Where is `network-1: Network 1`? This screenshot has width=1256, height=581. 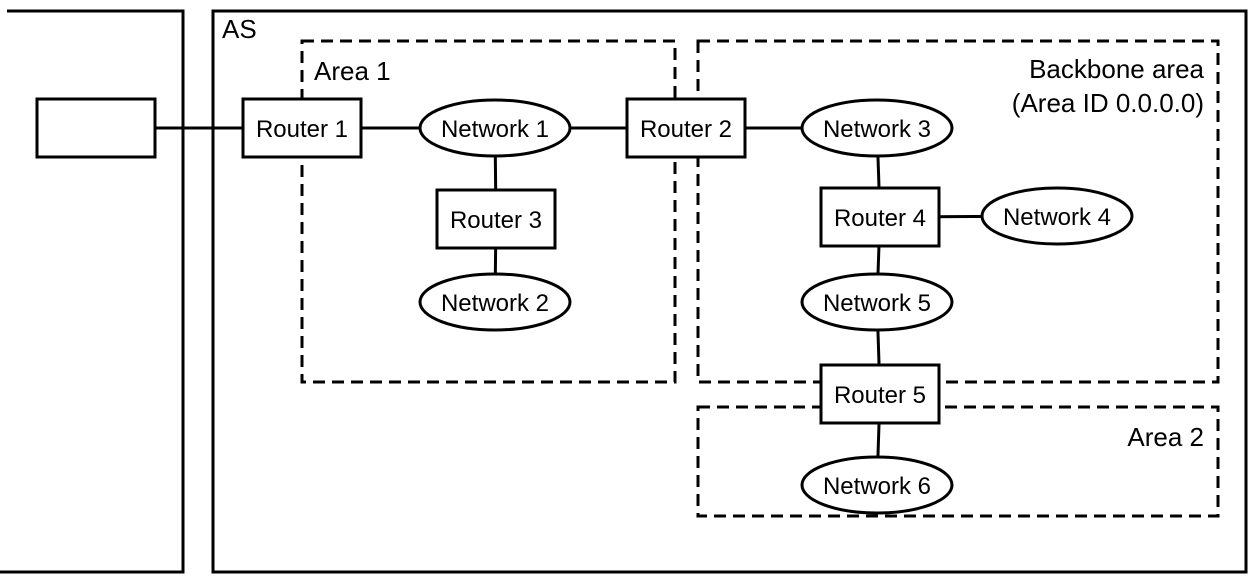
network-1: Network 1 is located at coordinates (495, 128).